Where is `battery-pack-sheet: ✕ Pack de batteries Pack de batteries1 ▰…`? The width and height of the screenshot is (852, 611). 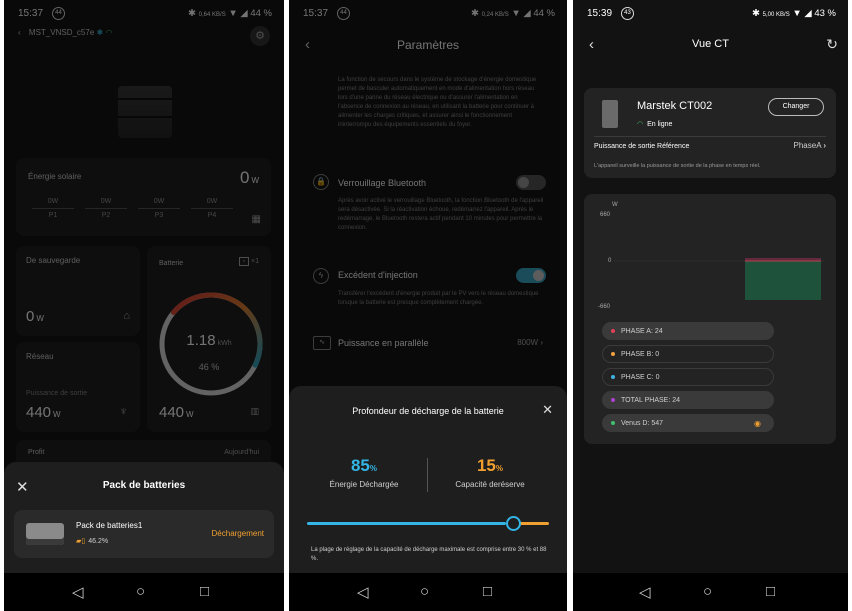 battery-pack-sheet: ✕ Pack de batteries Pack de batteries1 ▰… is located at coordinates (144, 518).